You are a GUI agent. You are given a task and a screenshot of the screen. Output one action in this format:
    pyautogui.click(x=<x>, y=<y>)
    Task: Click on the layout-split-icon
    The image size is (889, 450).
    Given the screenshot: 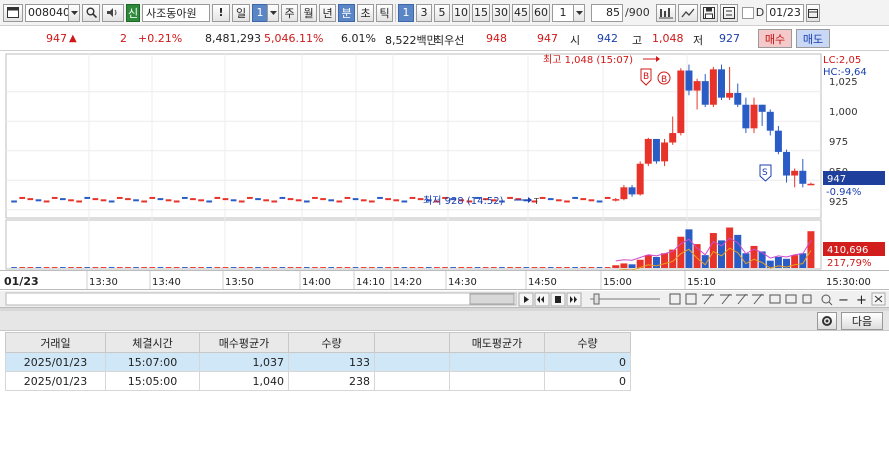 What is the action you would take?
    pyautogui.click(x=691, y=299)
    